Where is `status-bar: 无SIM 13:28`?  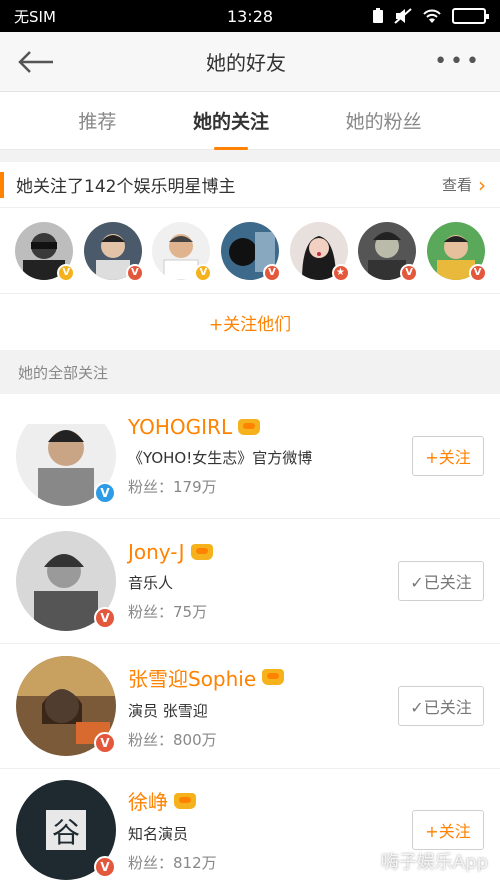 status-bar: 无SIM 13:28 is located at coordinates (250, 16).